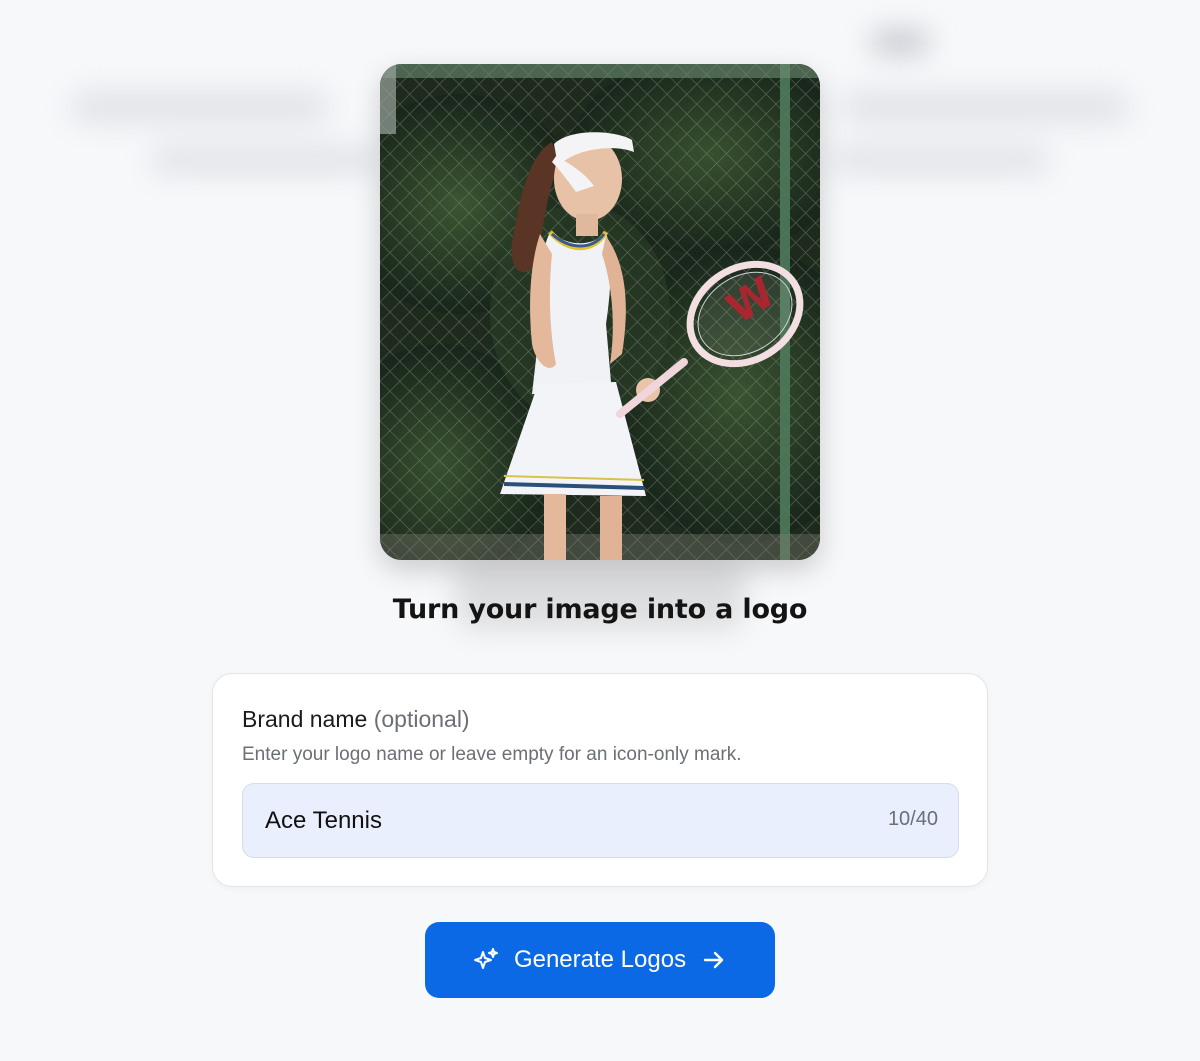 The image size is (1200, 1061). I want to click on page-title: Turn your image into a logo, so click(600, 609).